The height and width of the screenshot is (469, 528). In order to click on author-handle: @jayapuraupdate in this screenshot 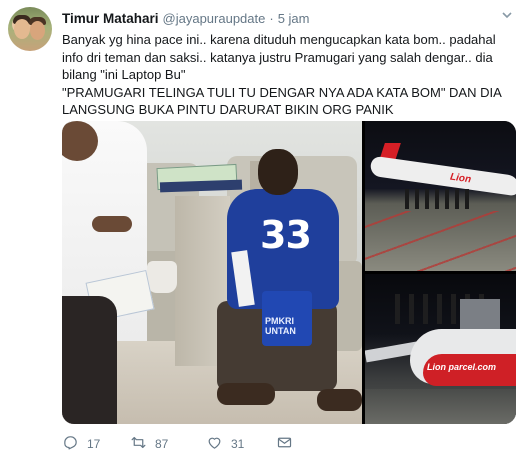, I will do `click(214, 18)`.